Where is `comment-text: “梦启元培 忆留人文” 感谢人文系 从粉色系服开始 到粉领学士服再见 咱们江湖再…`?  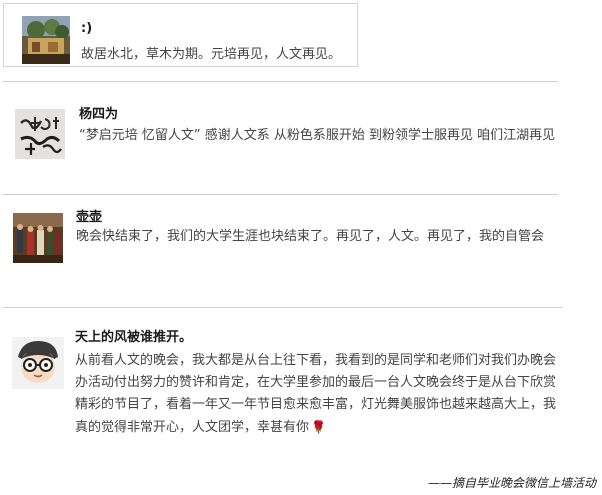 comment-text: “梦启元培 忆留人文” 感谢人文系 从粉色系服开始 到粉领学士服再见 咱们江湖再… is located at coordinates (317, 135).